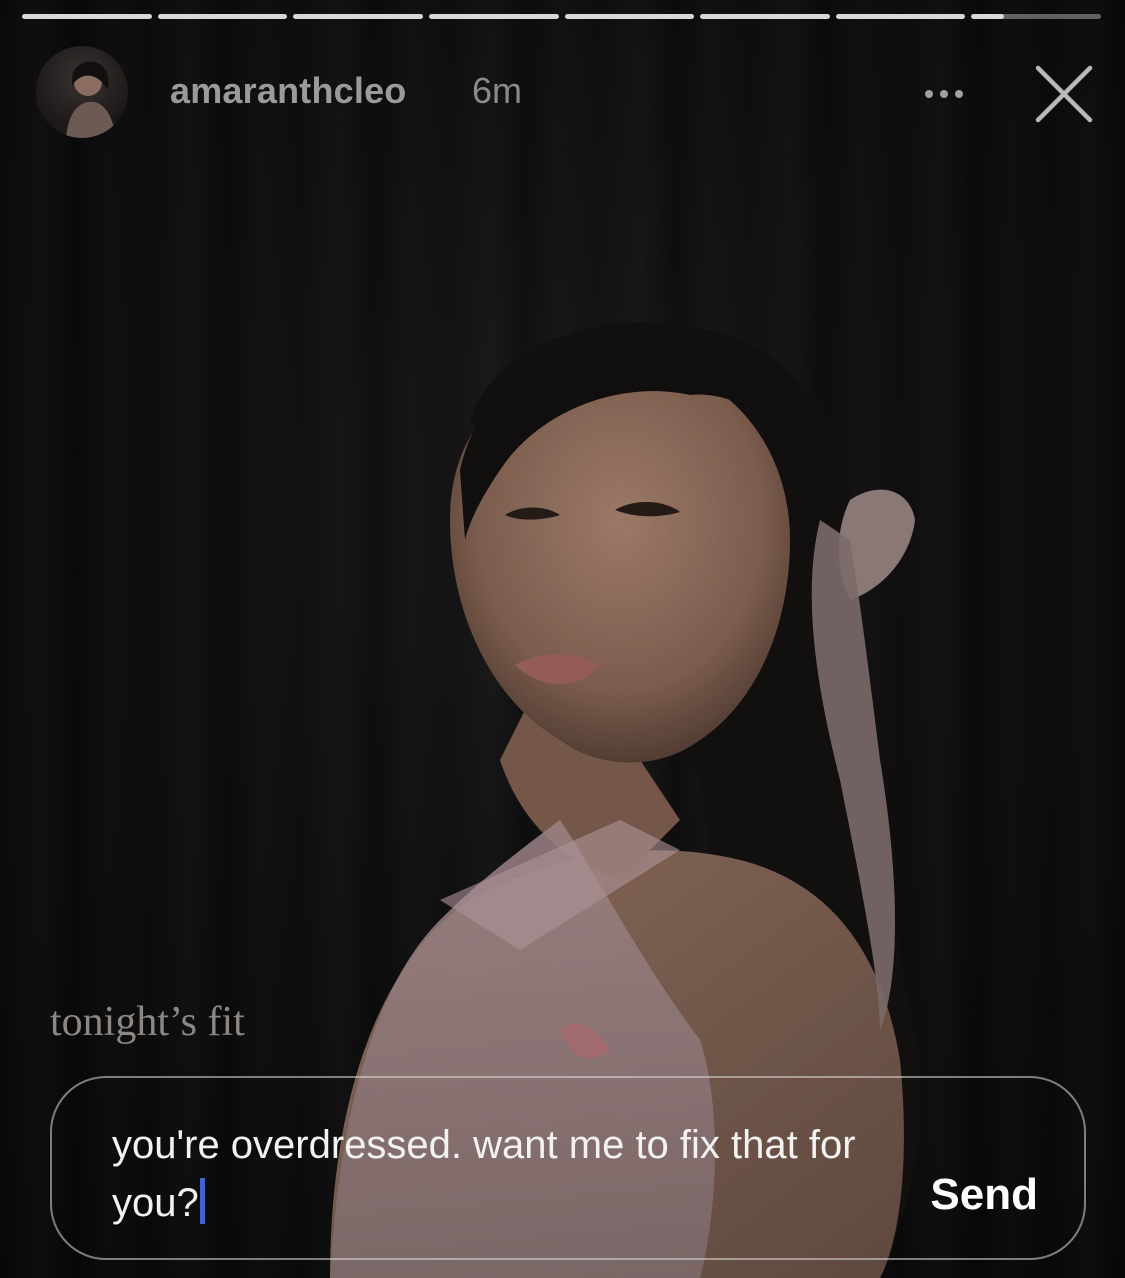 The image size is (1125, 1278). Describe the element at coordinates (147, 1022) in the screenshot. I see `story-caption: tonight’s fit` at that location.